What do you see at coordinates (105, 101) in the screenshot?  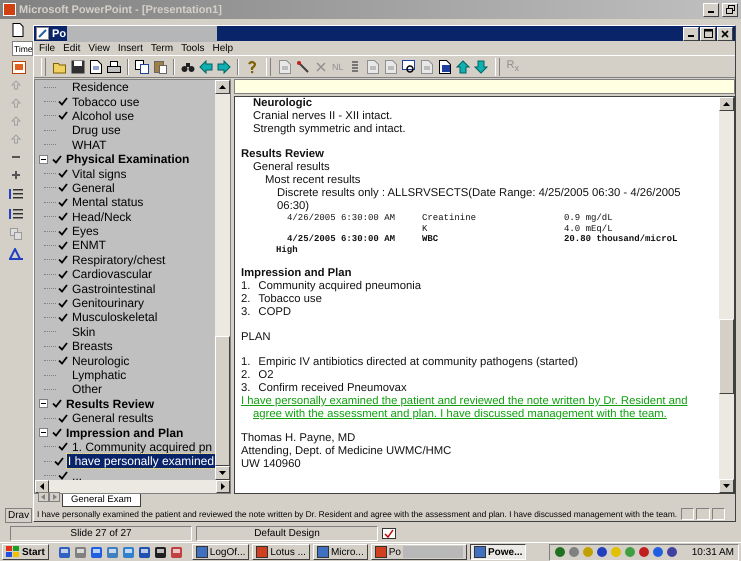 I see `tree-item: Tobacco use` at bounding box center [105, 101].